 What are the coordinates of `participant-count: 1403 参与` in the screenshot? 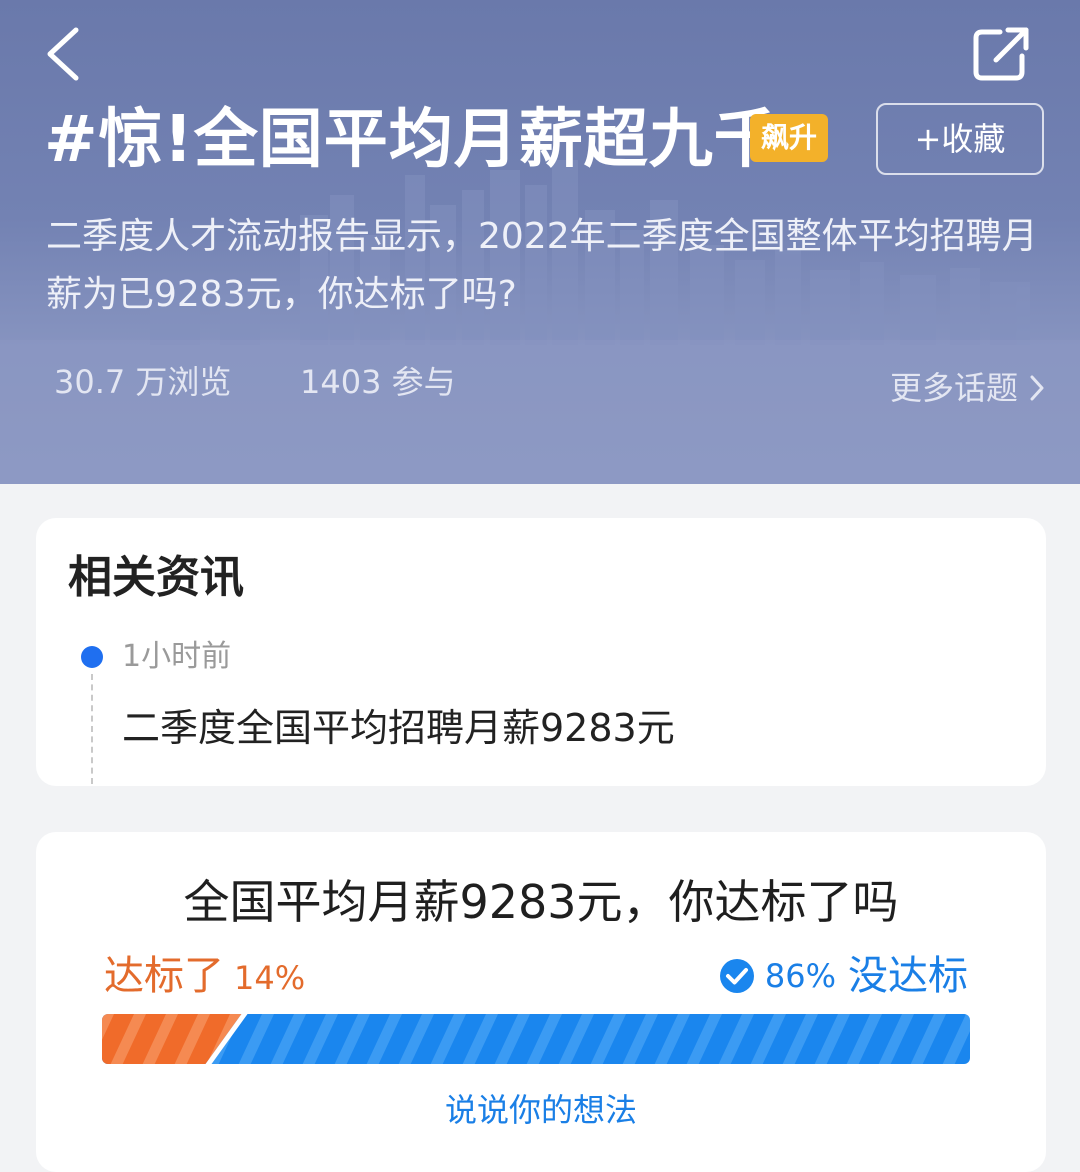 It's located at (378, 382).